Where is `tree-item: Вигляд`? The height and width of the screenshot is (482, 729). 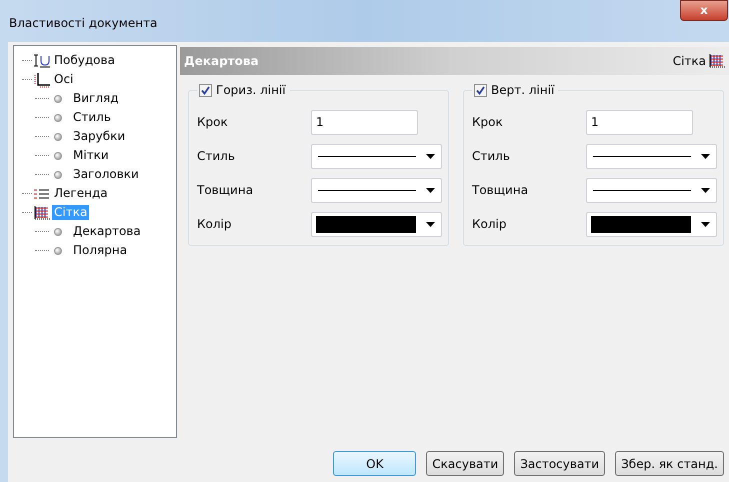
tree-item: Вигляд is located at coordinates (96, 98).